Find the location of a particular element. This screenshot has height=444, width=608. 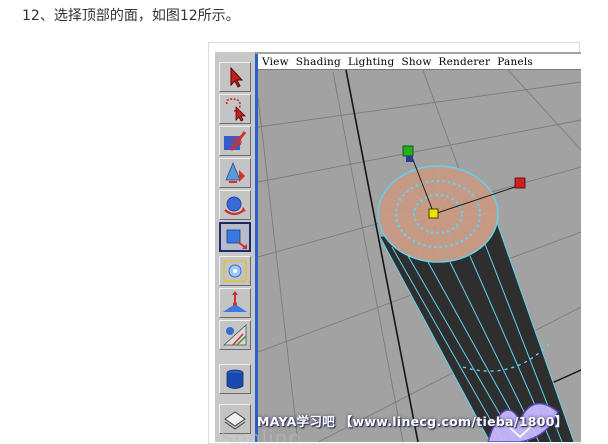

lasso-tool-button is located at coordinates (235, 109).